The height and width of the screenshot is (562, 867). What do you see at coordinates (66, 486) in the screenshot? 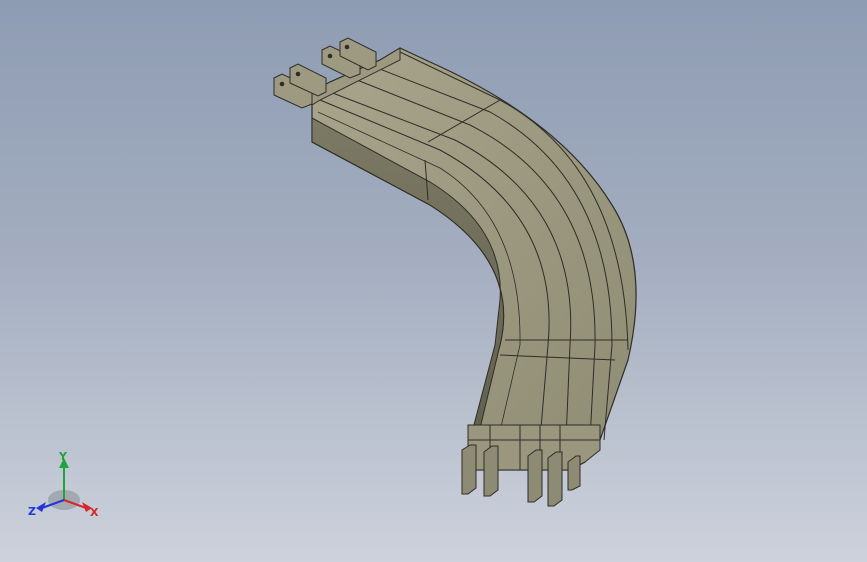
I see `orientation-triad: Y X Z` at bounding box center [66, 486].